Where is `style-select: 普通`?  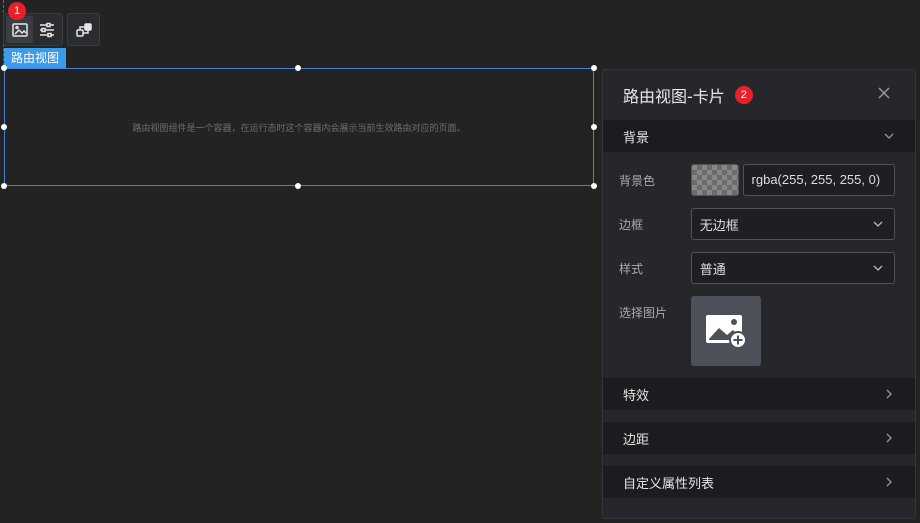
style-select: 普通 is located at coordinates (792, 268).